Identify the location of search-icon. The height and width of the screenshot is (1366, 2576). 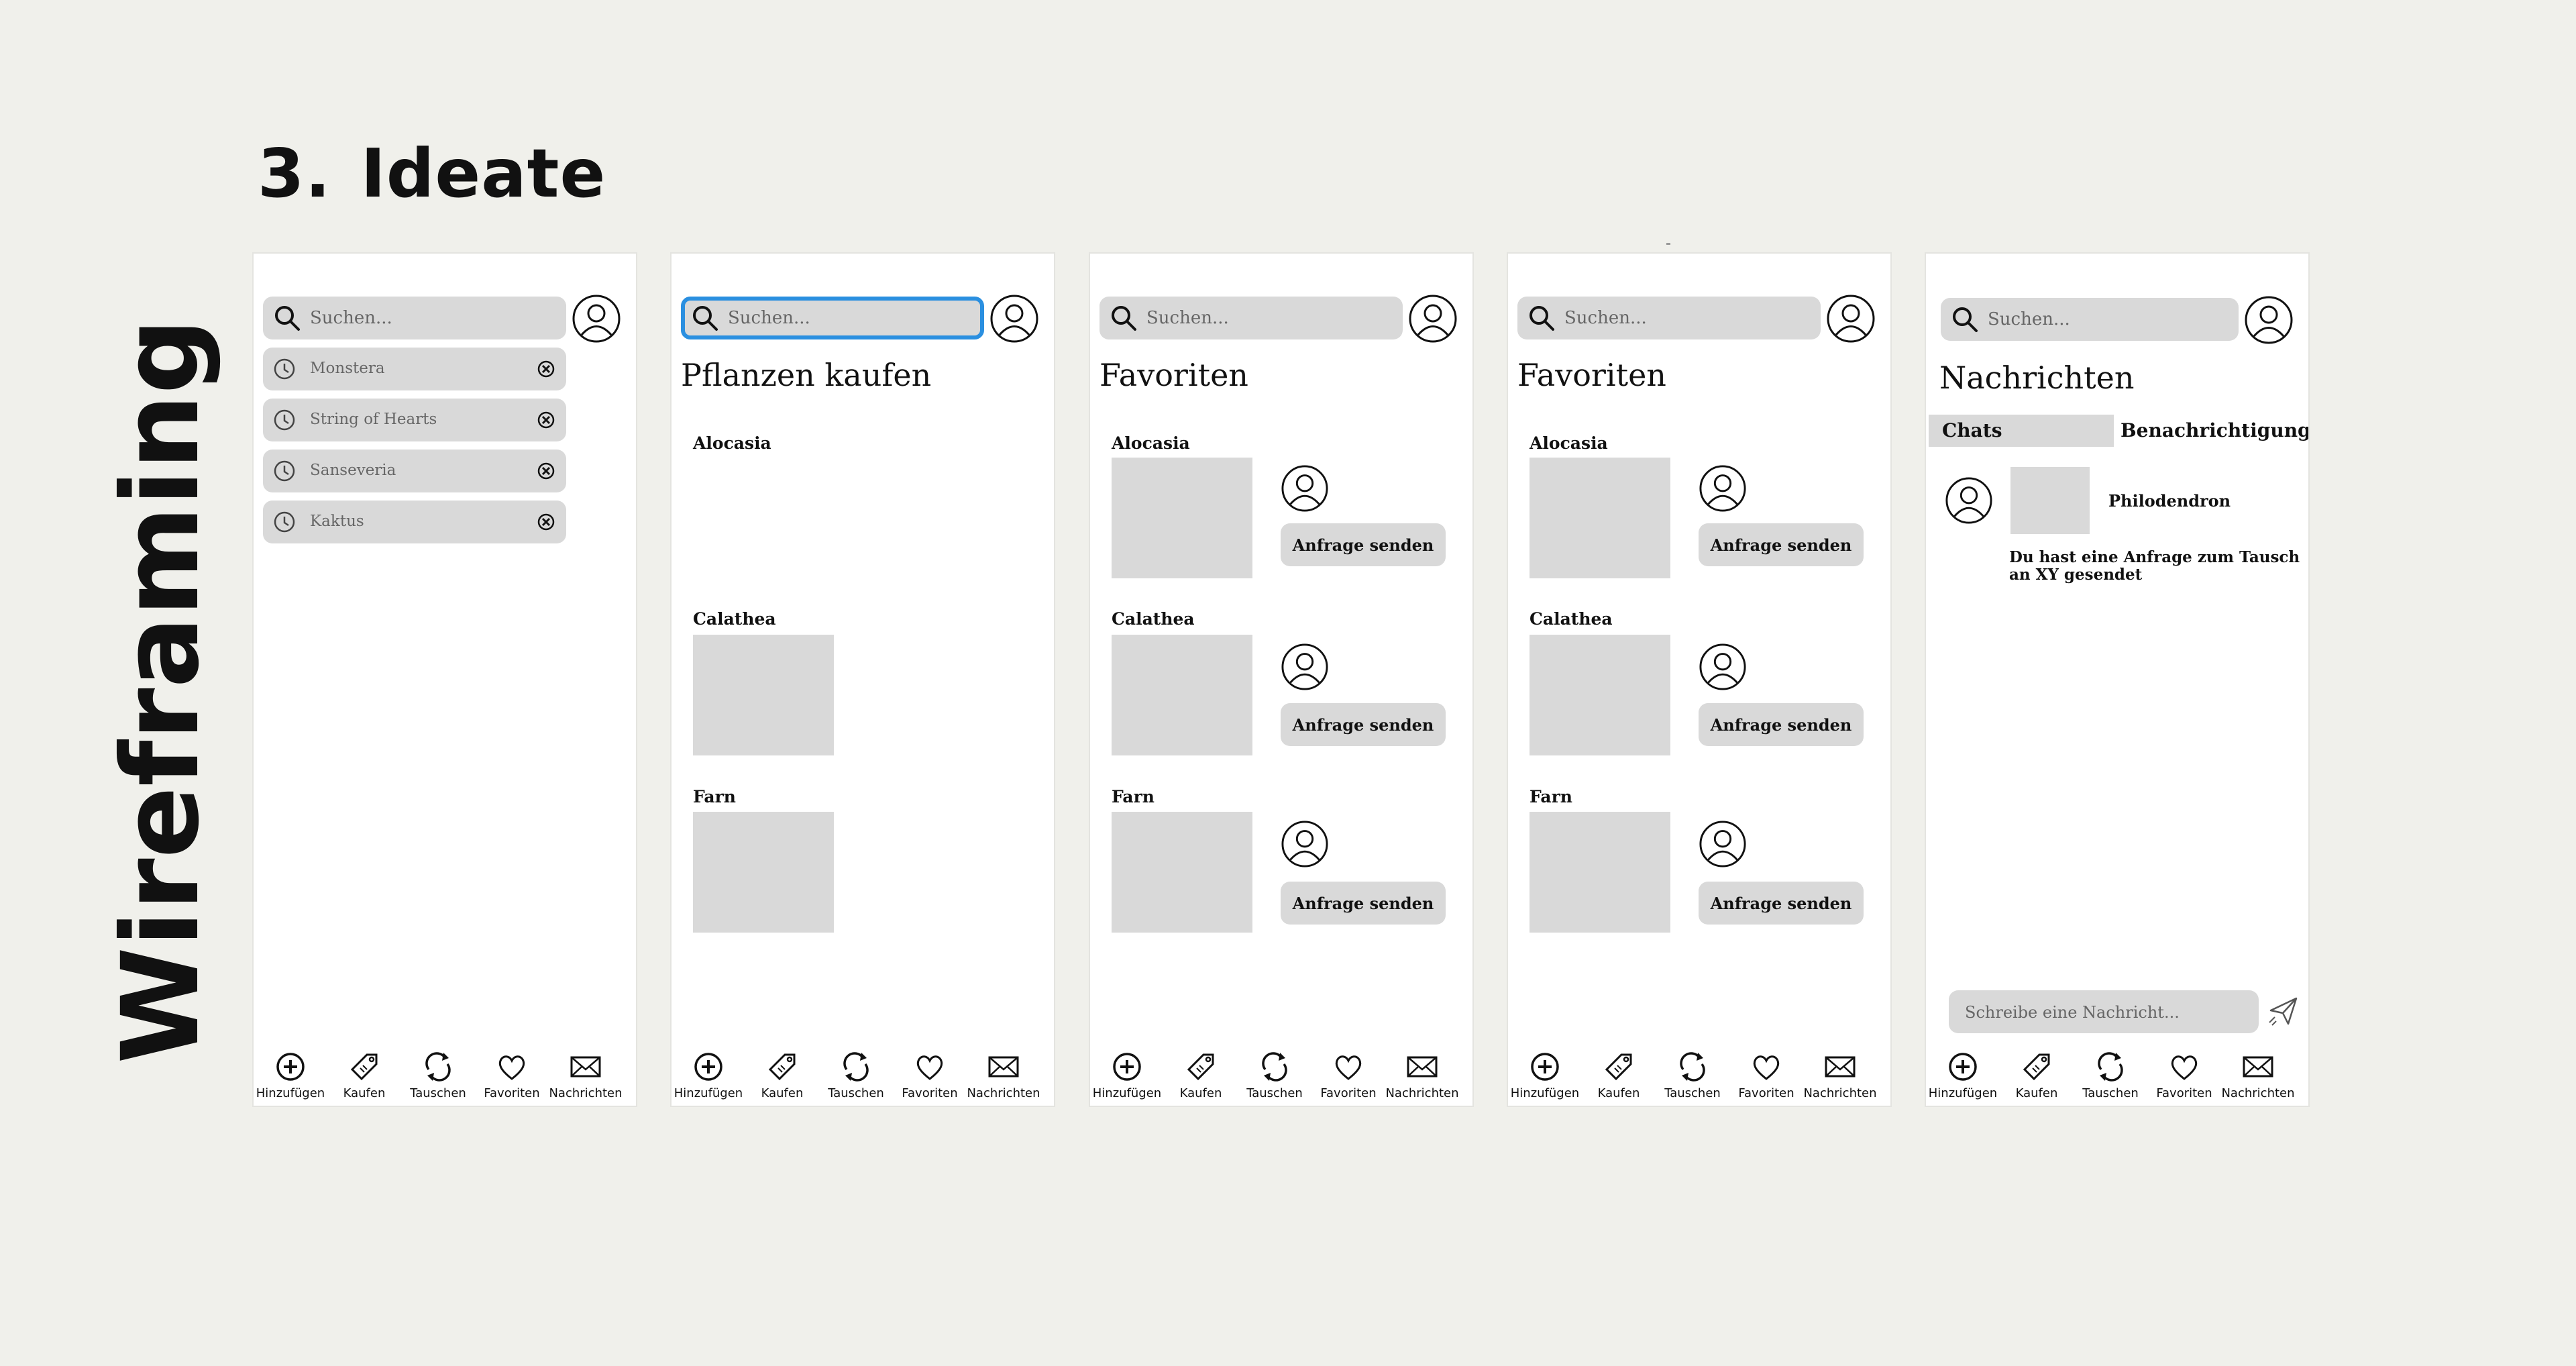
(1965, 320).